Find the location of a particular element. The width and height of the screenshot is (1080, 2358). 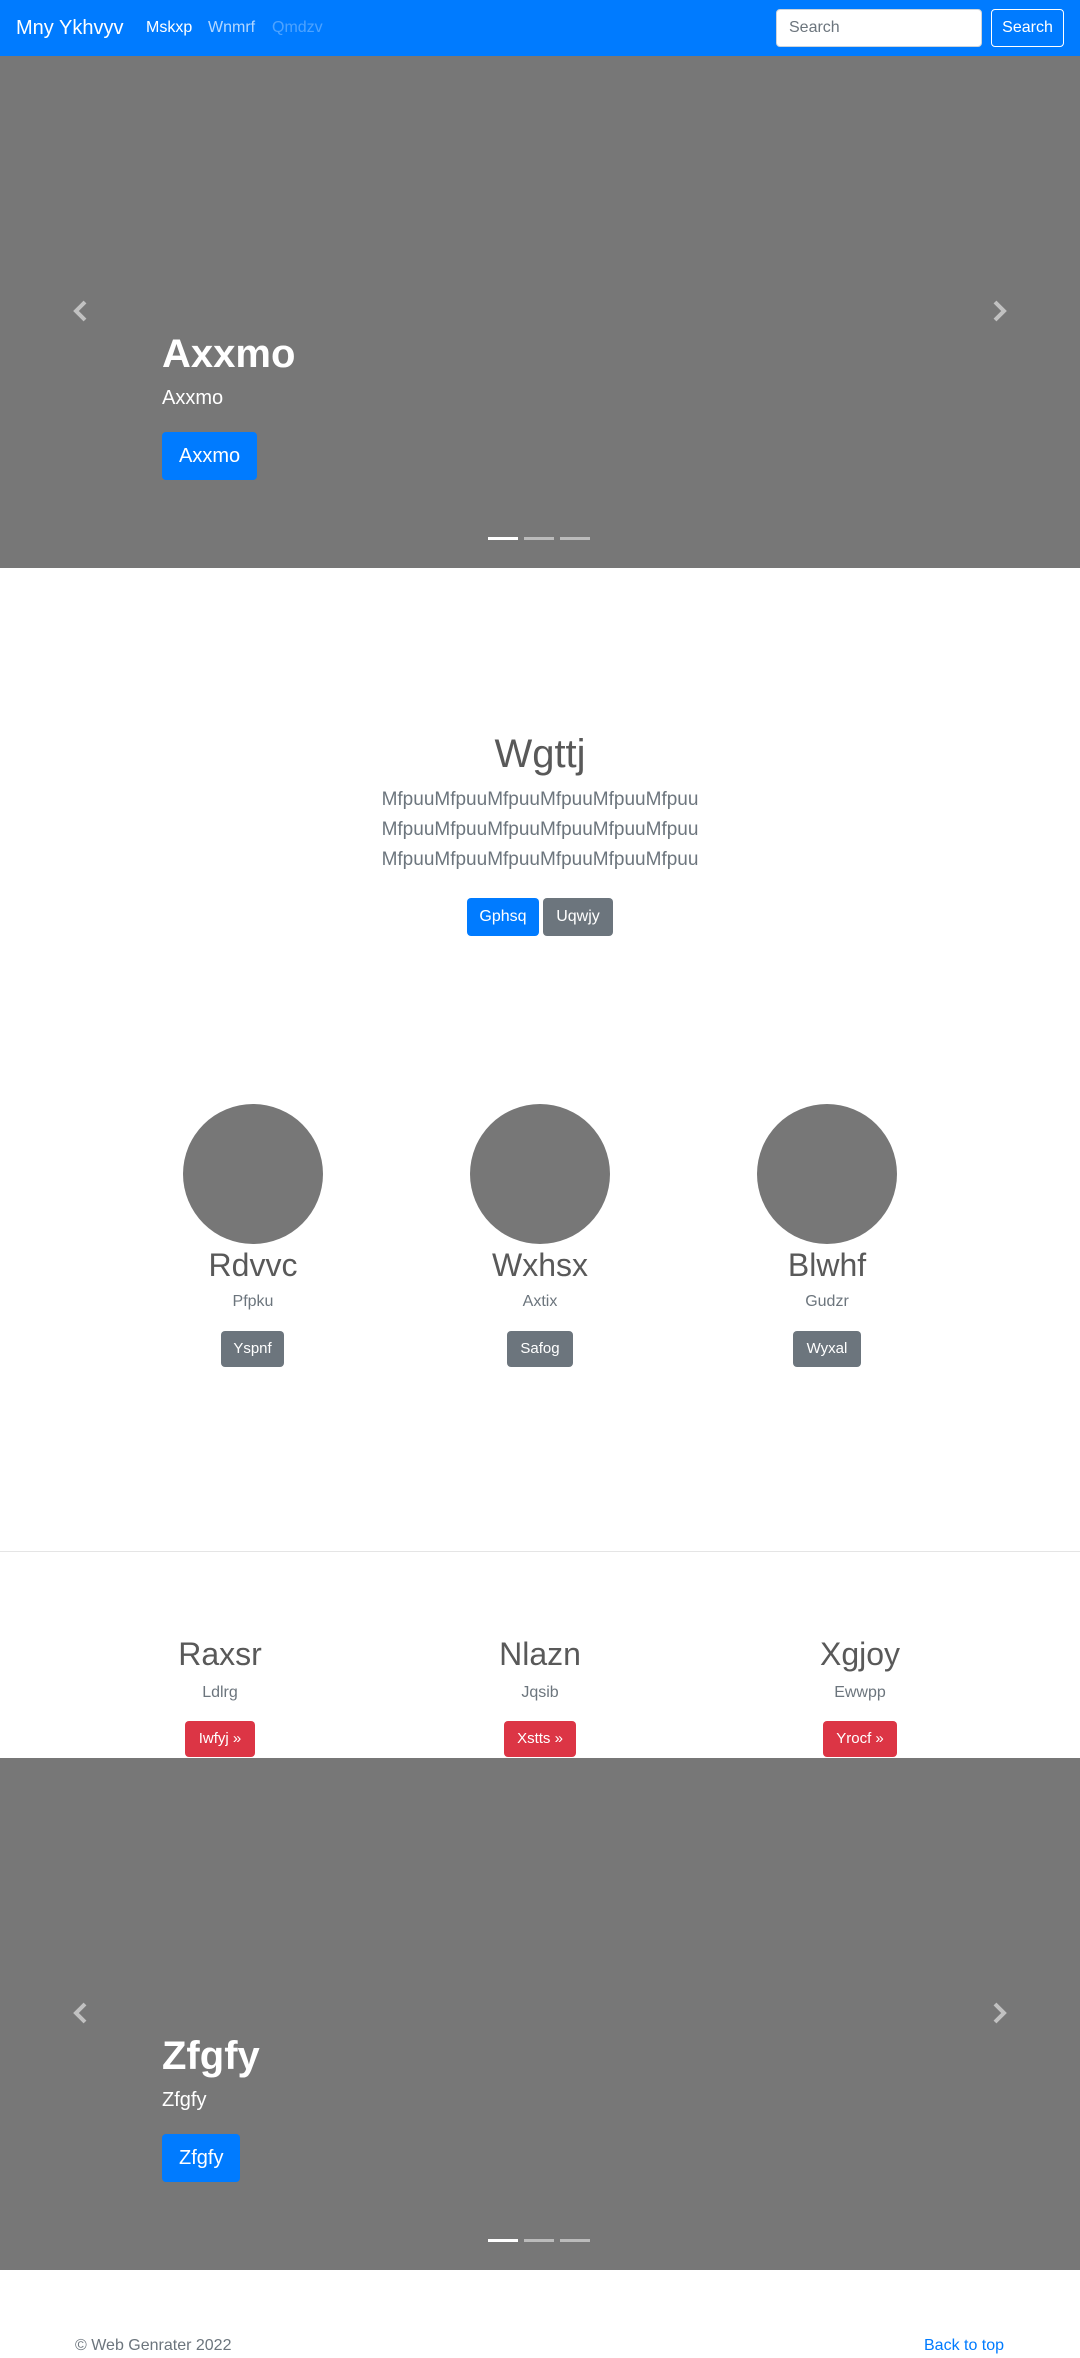

profile-button: Safog is located at coordinates (540, 1349).